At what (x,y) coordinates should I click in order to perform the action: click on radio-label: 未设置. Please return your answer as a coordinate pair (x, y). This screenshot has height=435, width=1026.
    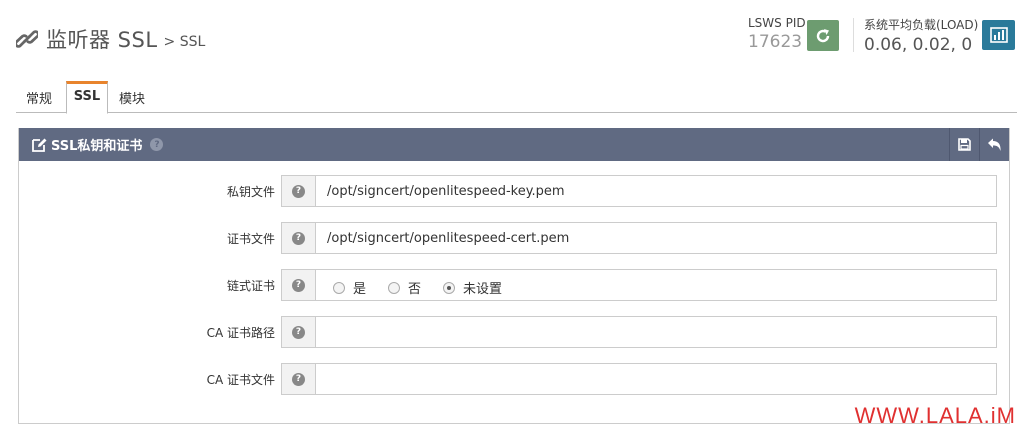
    Looking at the image, I should click on (483, 289).